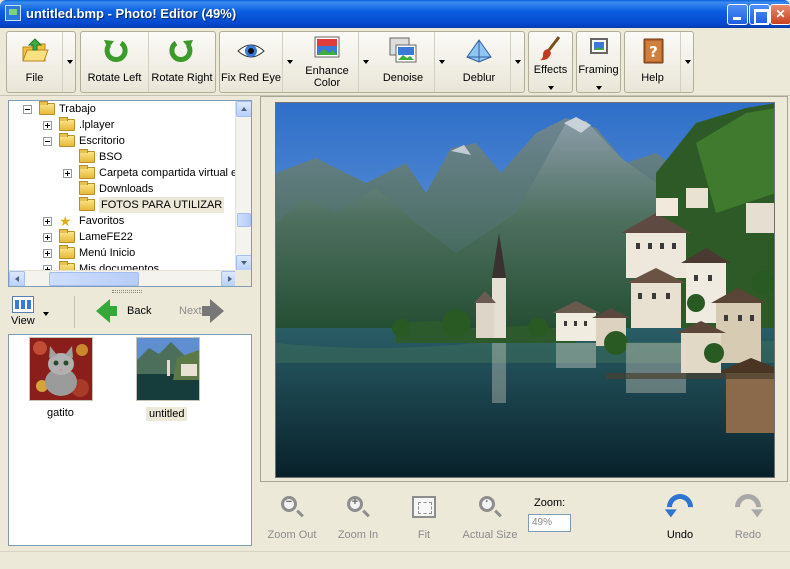 The image size is (790, 569). I want to click on tree-horizontal-scrollbar, so click(123, 278).